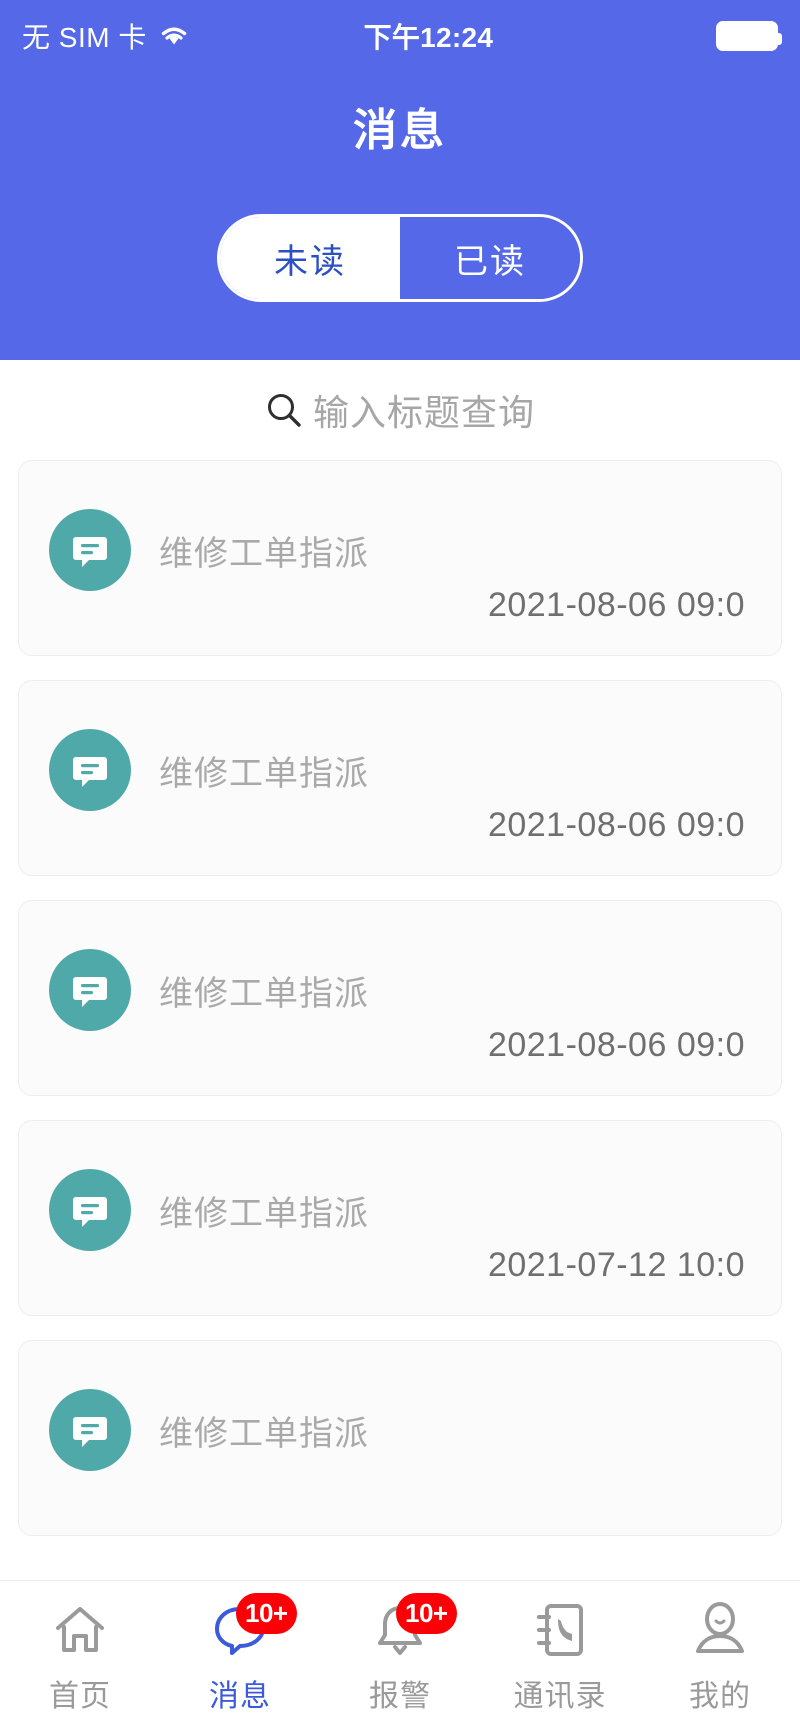  What do you see at coordinates (400, 1696) in the screenshot?
I see `tab-label-alarm: 报警` at bounding box center [400, 1696].